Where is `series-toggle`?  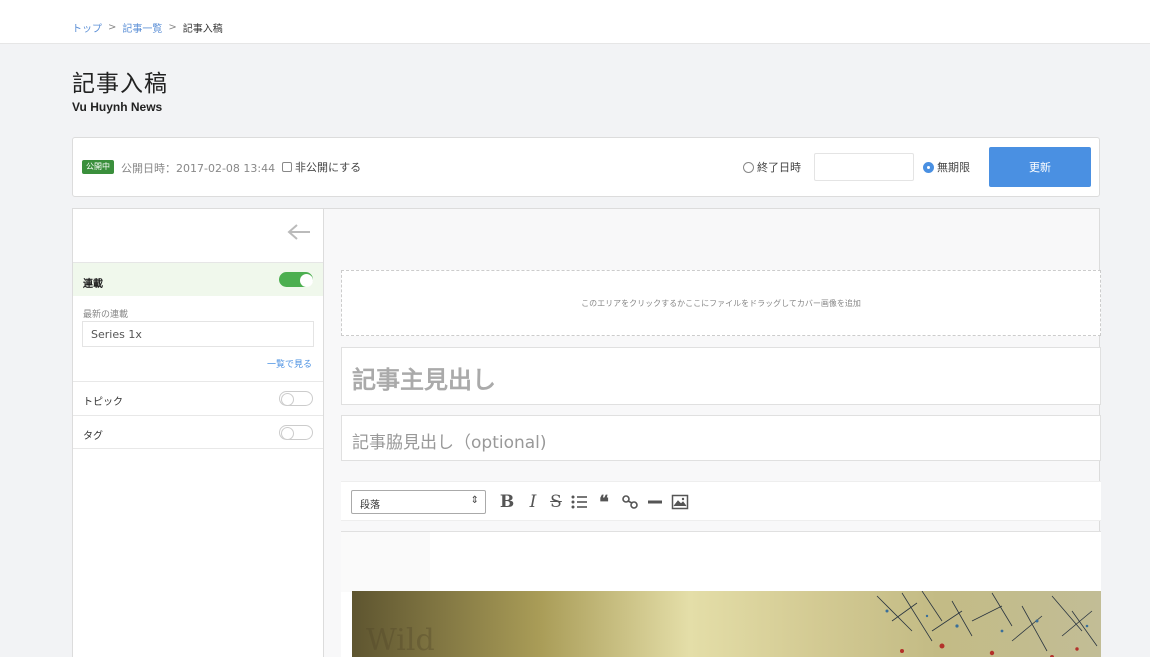 series-toggle is located at coordinates (296, 279).